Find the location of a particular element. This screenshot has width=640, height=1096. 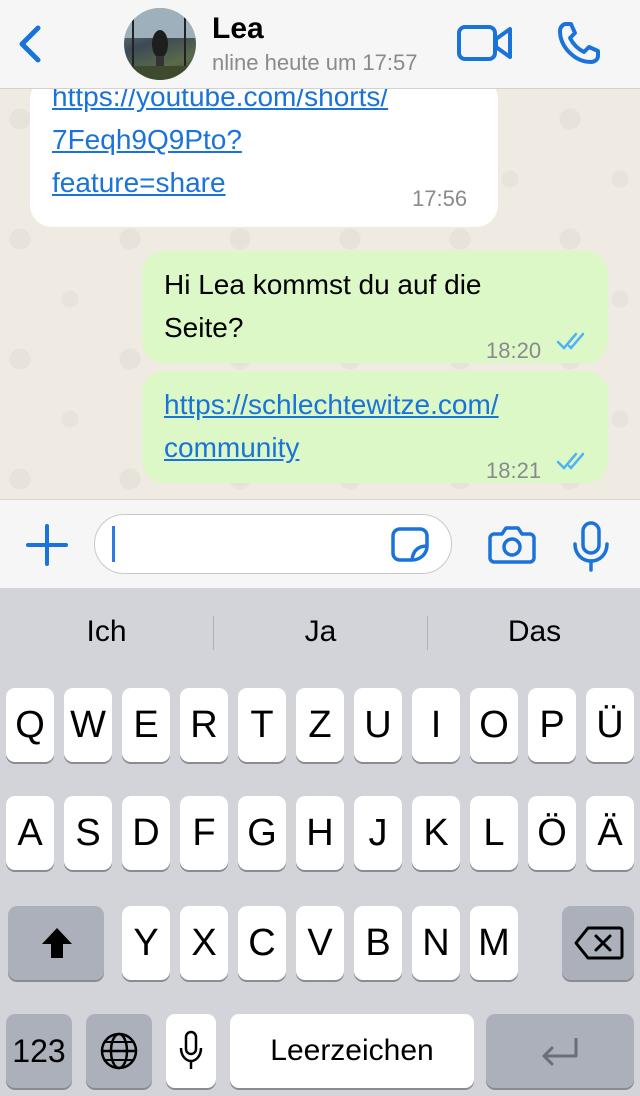

attach-button is located at coordinates (47, 545).